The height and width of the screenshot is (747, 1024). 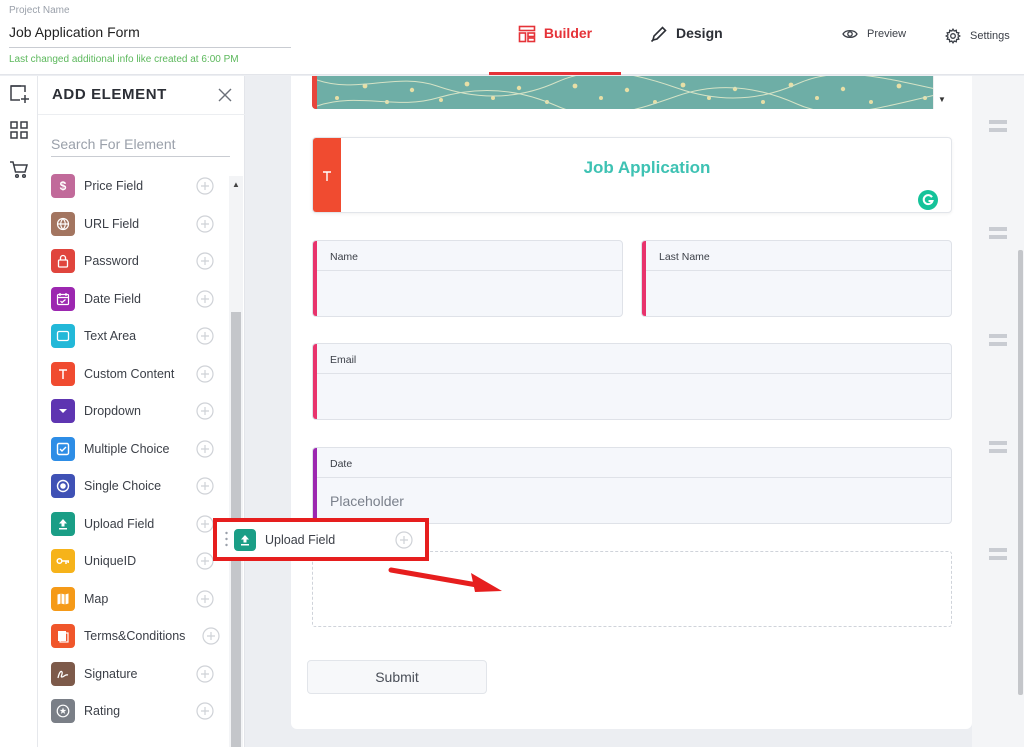 I want to click on star-icon, so click(x=63, y=711).